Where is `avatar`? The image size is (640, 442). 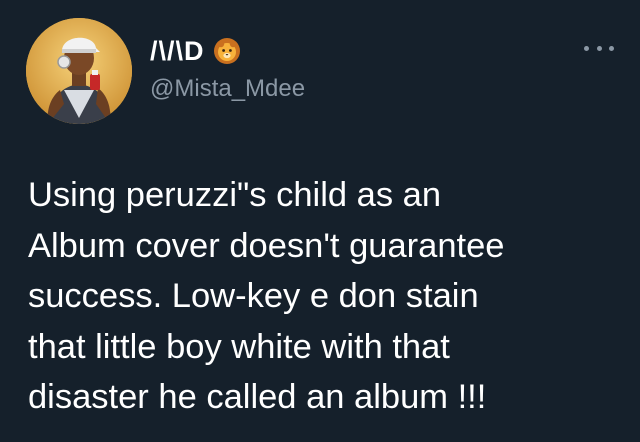
avatar is located at coordinates (79, 71).